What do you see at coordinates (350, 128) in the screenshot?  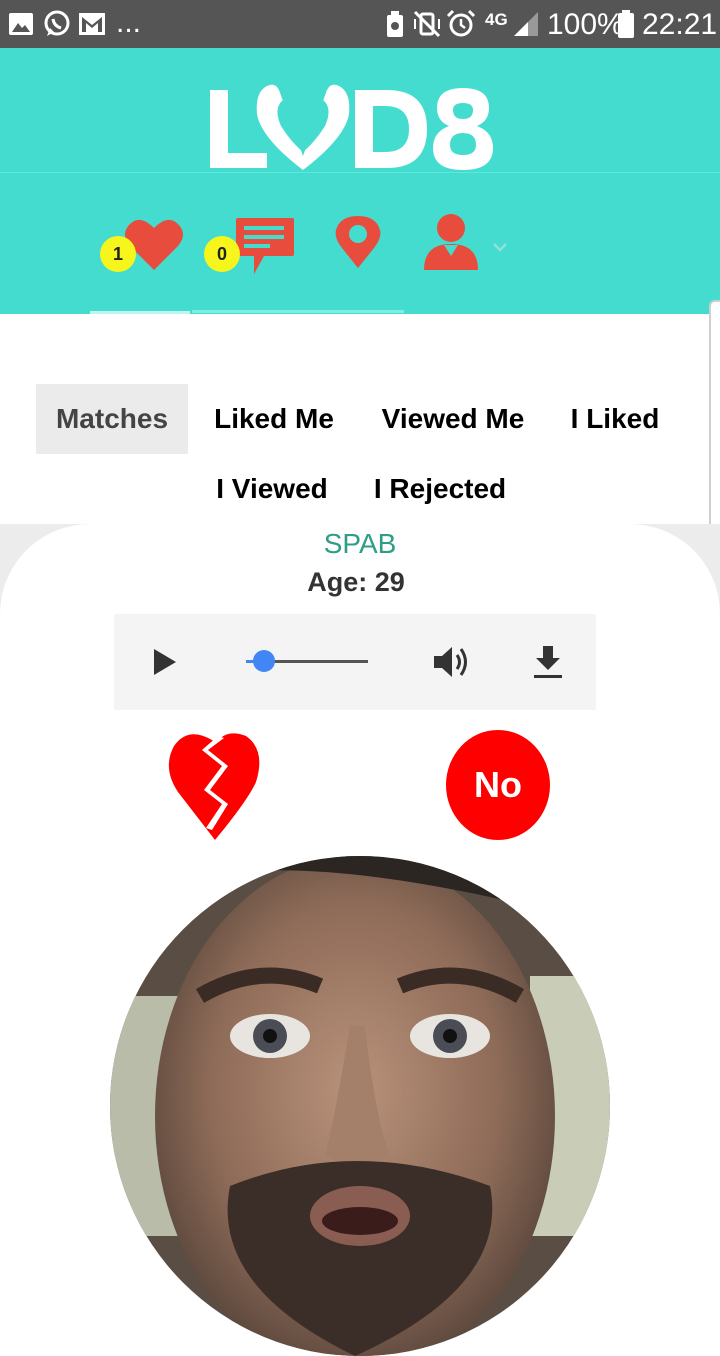 I see `app-logo` at bounding box center [350, 128].